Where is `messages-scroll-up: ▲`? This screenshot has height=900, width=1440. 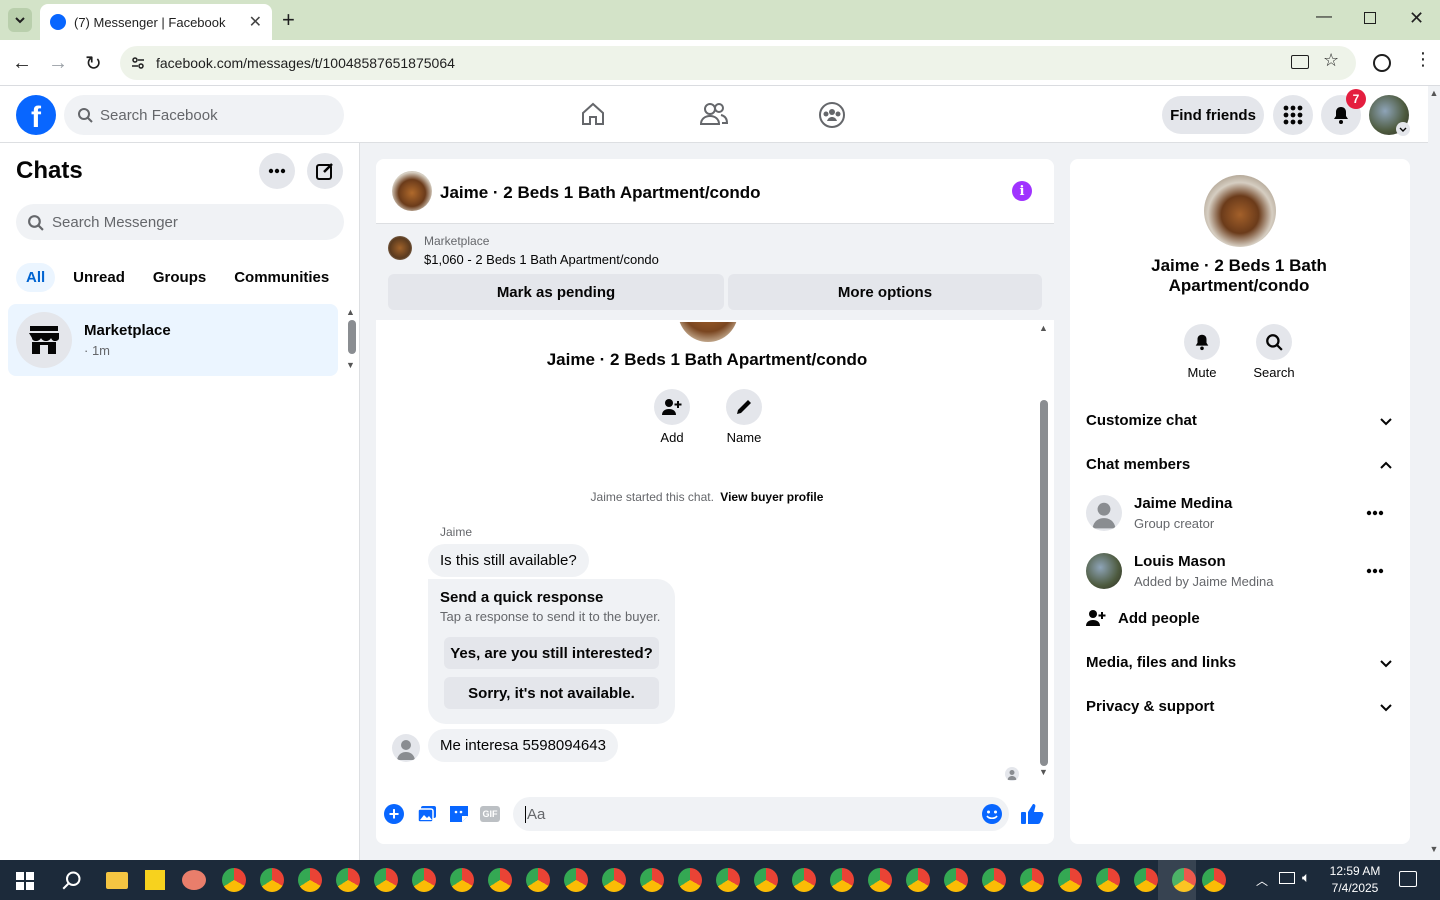
messages-scroll-up: ▲ is located at coordinates (1043, 328).